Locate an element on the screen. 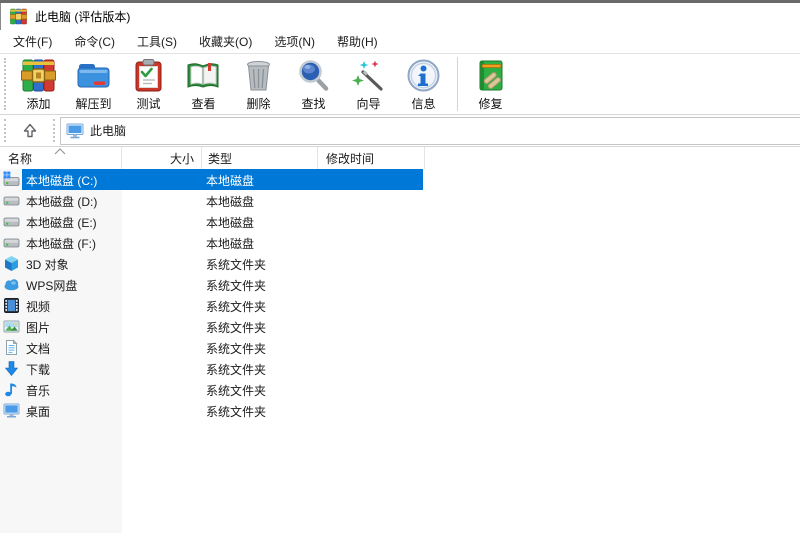 The image size is (800, 533). find-magnifier-icon is located at coordinates (314, 75).